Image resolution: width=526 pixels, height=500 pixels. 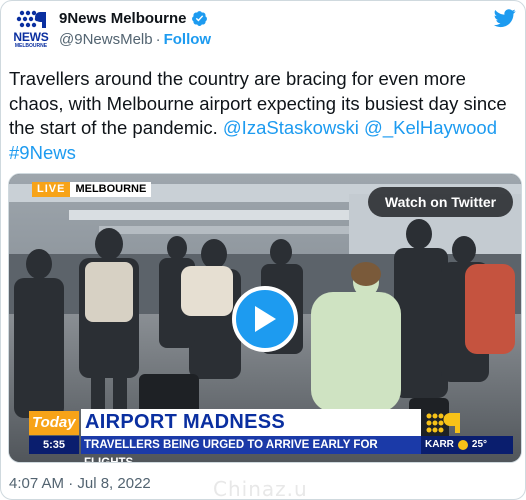 What do you see at coordinates (54, 423) in the screenshot?
I see `today-logo: Today` at bounding box center [54, 423].